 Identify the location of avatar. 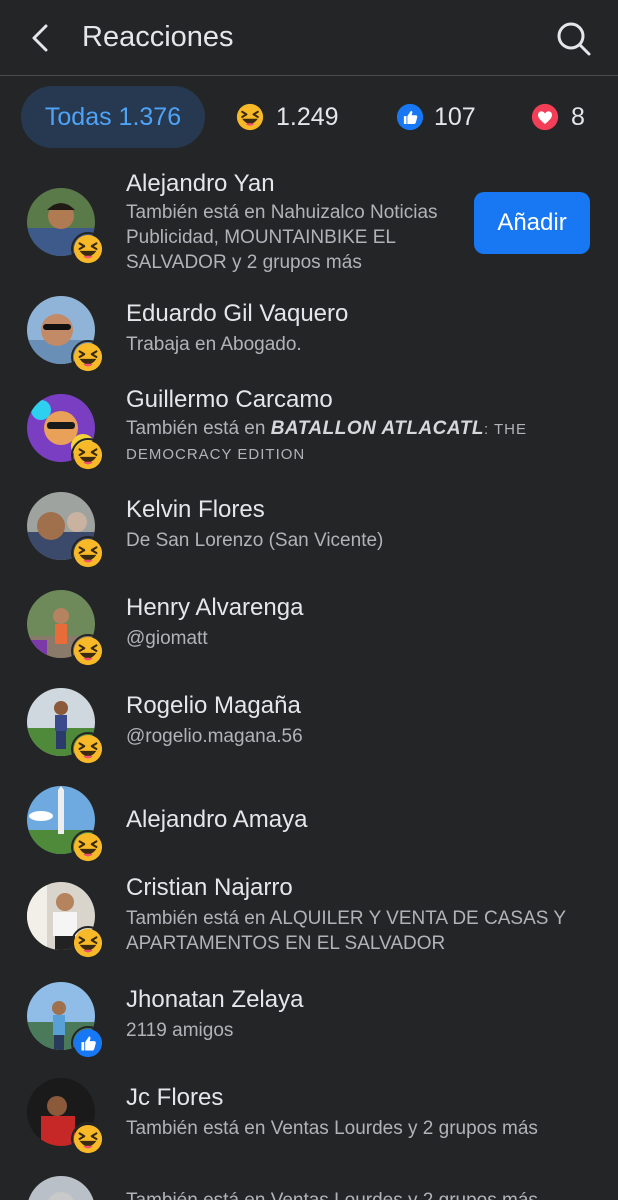
(61, 1188).